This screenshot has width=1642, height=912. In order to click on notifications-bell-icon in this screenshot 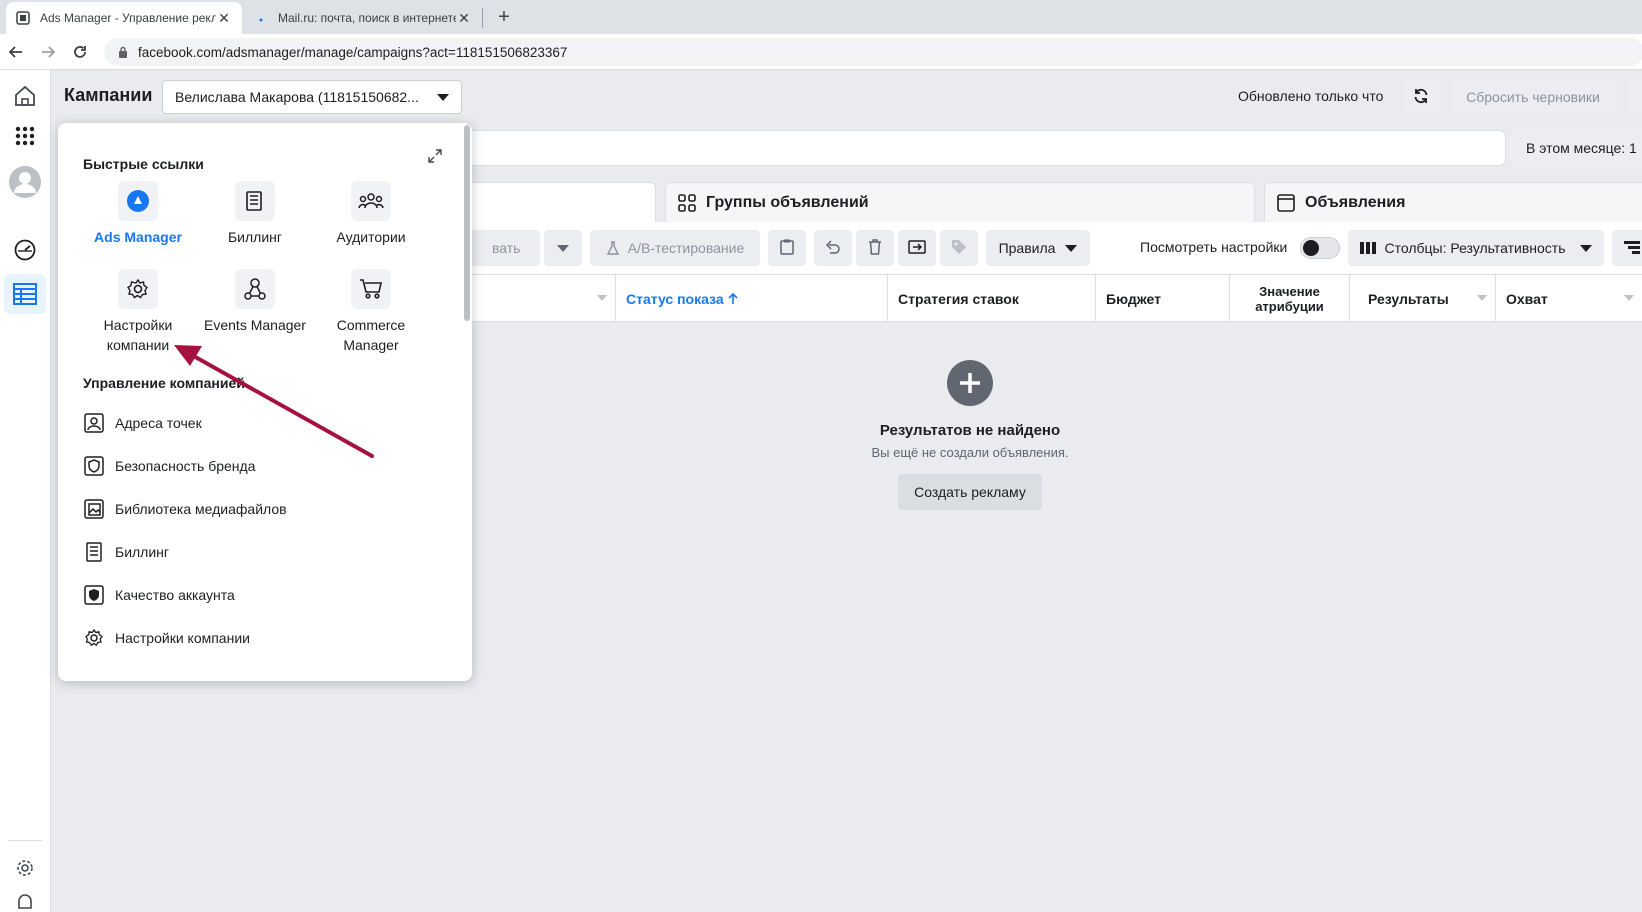, I will do `click(25, 897)`.